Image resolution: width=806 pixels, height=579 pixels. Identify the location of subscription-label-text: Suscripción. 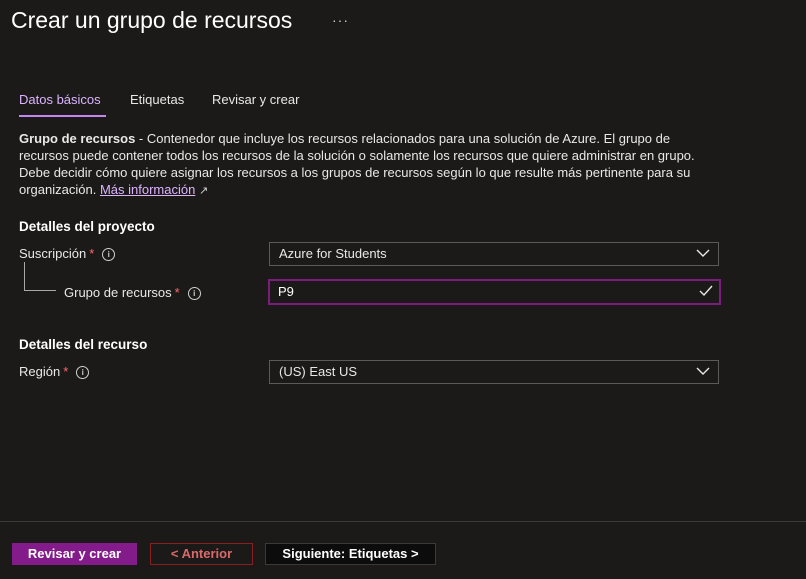
(53, 253).